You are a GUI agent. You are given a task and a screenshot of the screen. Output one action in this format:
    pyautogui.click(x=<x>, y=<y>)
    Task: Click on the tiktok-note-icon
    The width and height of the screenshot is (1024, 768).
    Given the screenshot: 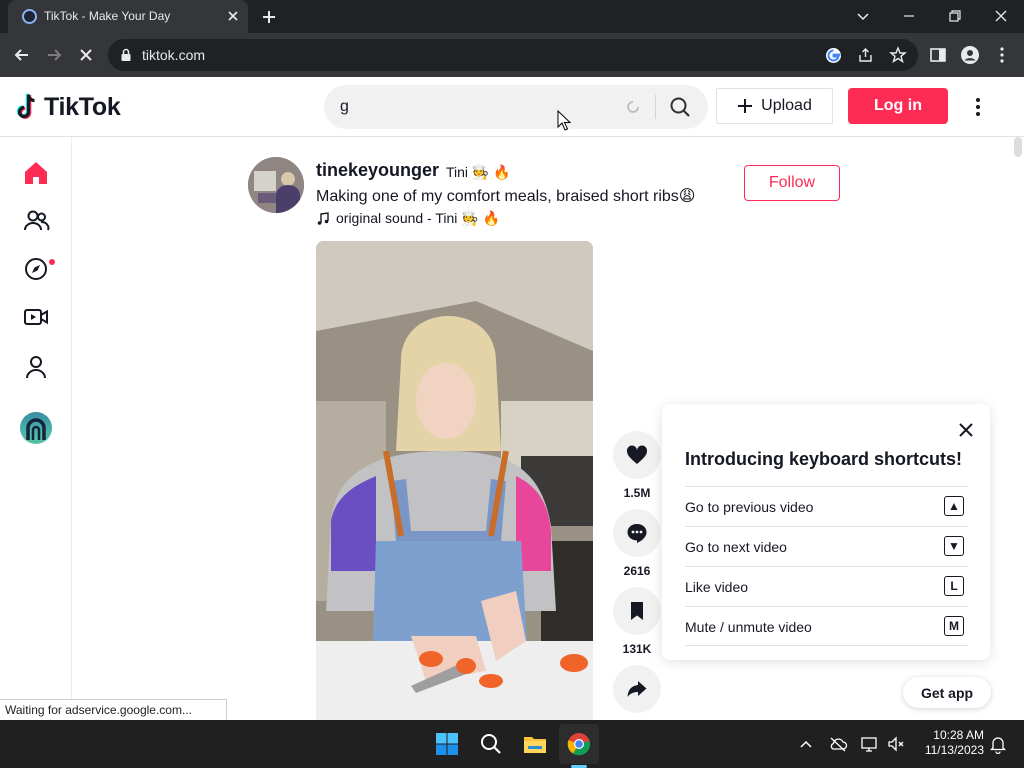 What is the action you would take?
    pyautogui.click(x=28, y=107)
    